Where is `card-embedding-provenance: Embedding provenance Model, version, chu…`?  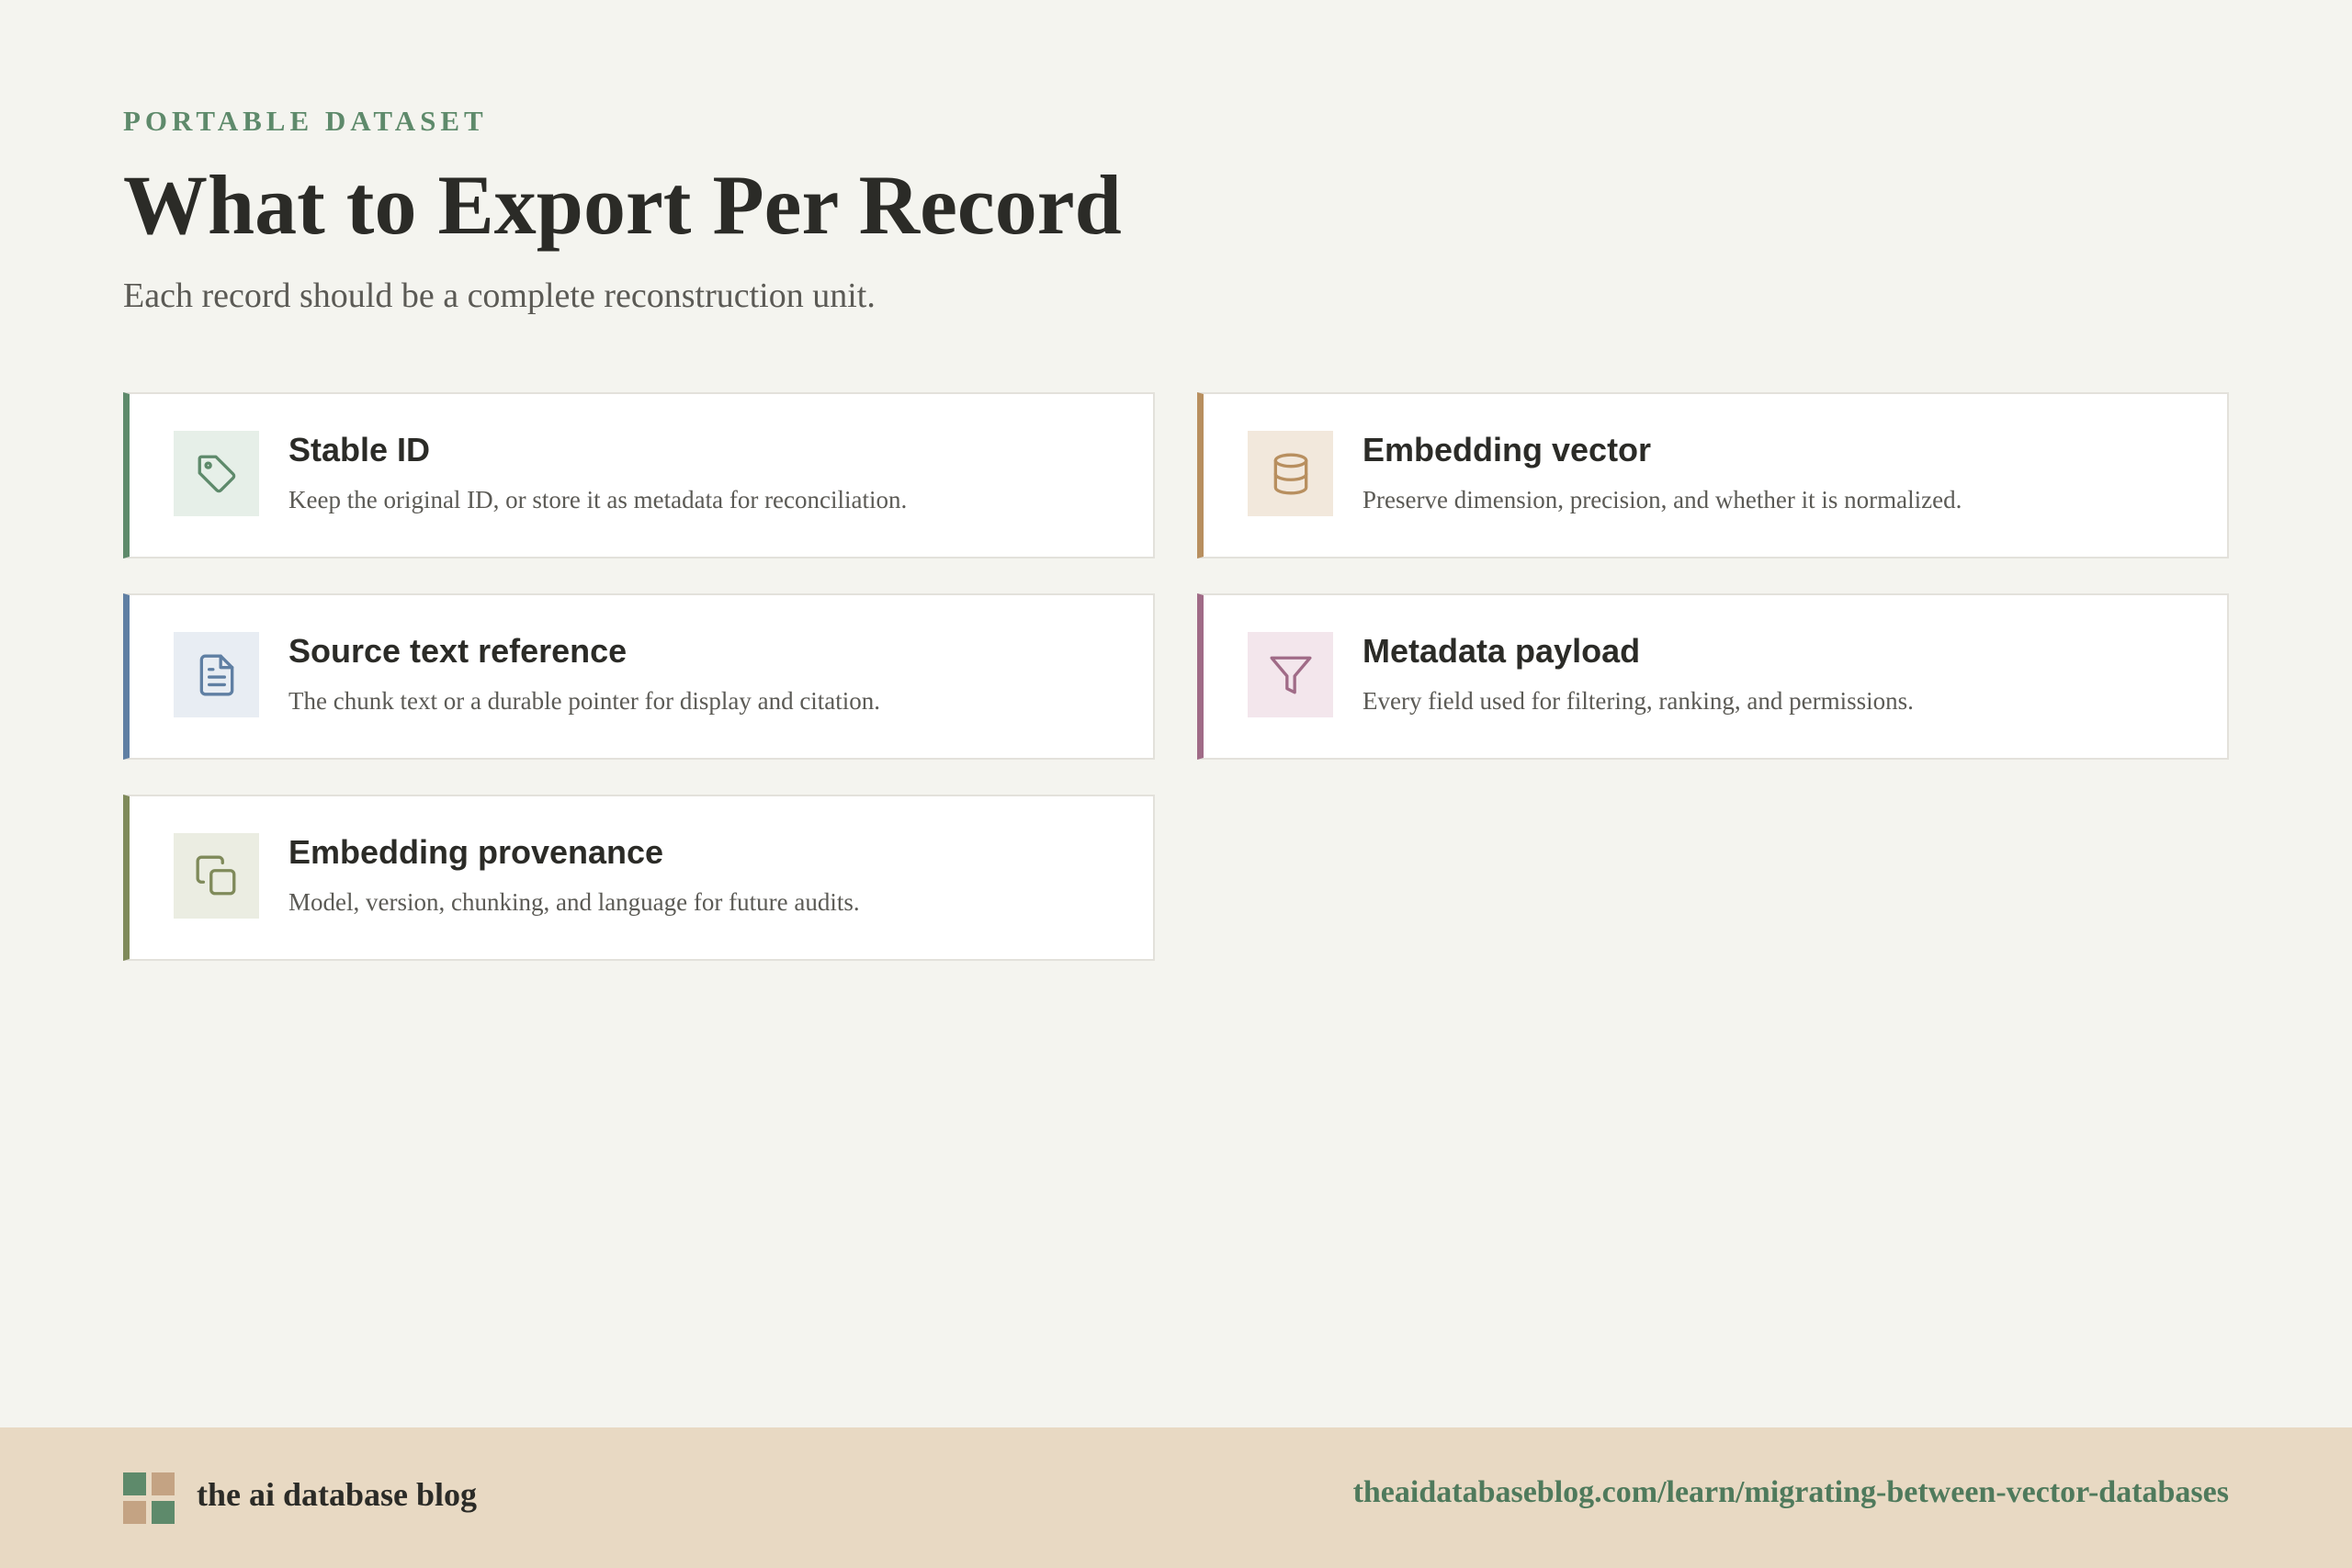
card-embedding-provenance: Embedding provenance Model, version, chu… is located at coordinates (639, 878).